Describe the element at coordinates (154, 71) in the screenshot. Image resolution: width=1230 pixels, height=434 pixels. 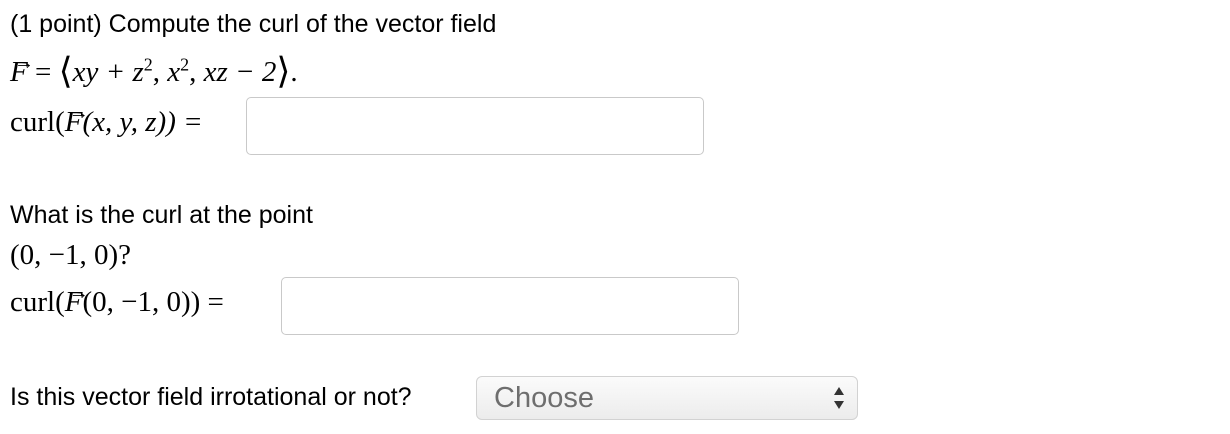
I see `vector-field-definition: F → = ⟨xy + z2, x2, xz − 2⟩.` at that location.